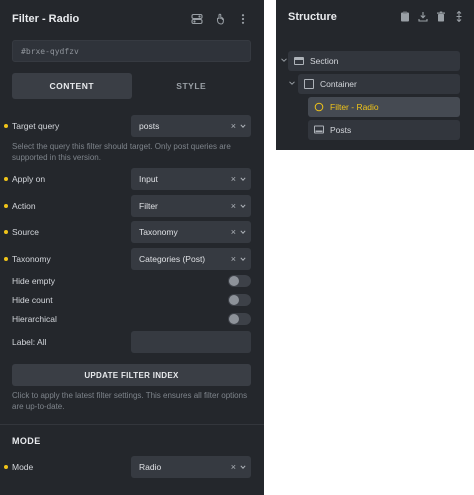 The height and width of the screenshot is (495, 474). What do you see at coordinates (191, 206) in the screenshot?
I see `action-select: Filter ×` at bounding box center [191, 206].